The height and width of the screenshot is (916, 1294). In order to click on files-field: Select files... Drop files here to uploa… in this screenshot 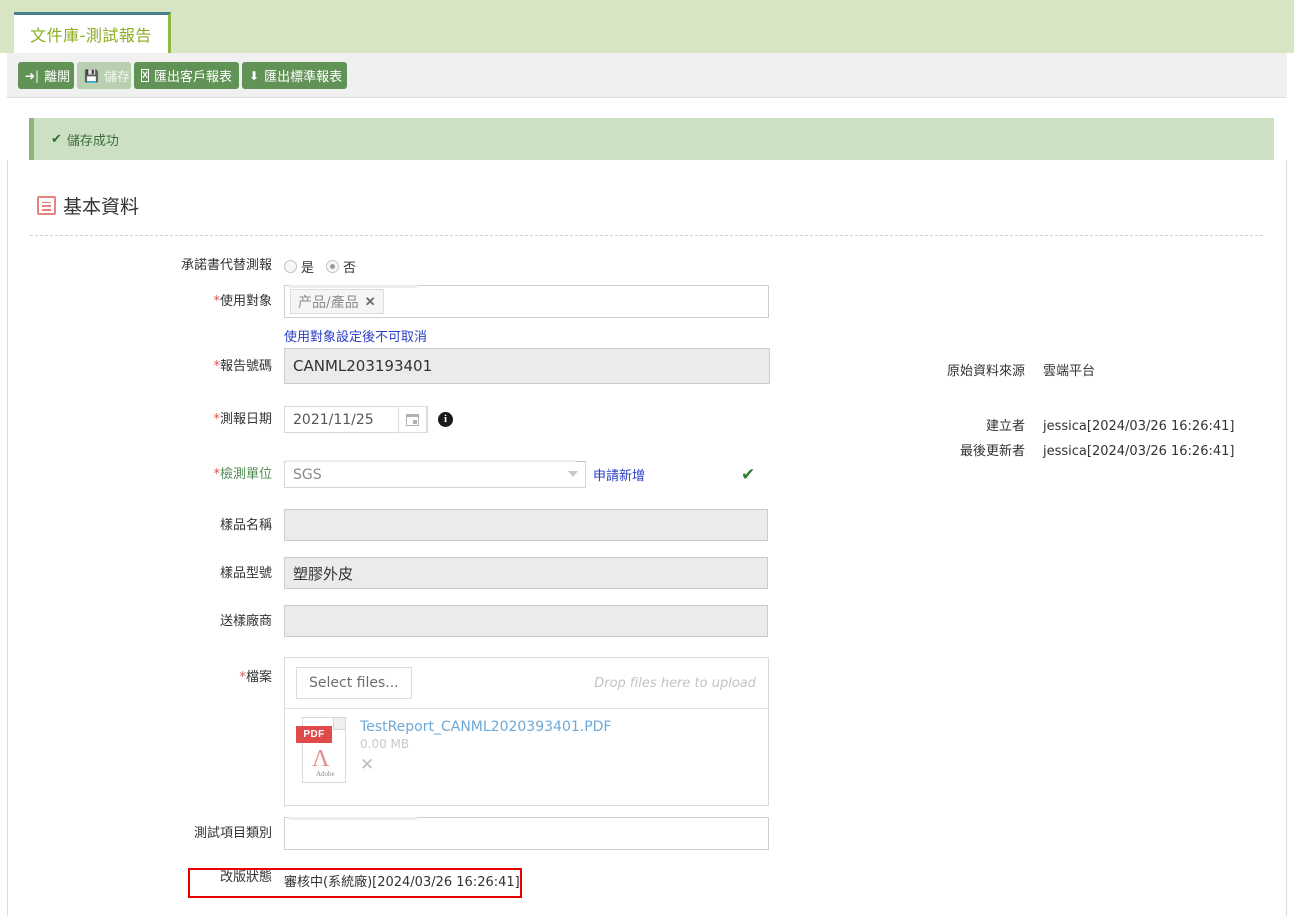, I will do `click(526, 731)`.